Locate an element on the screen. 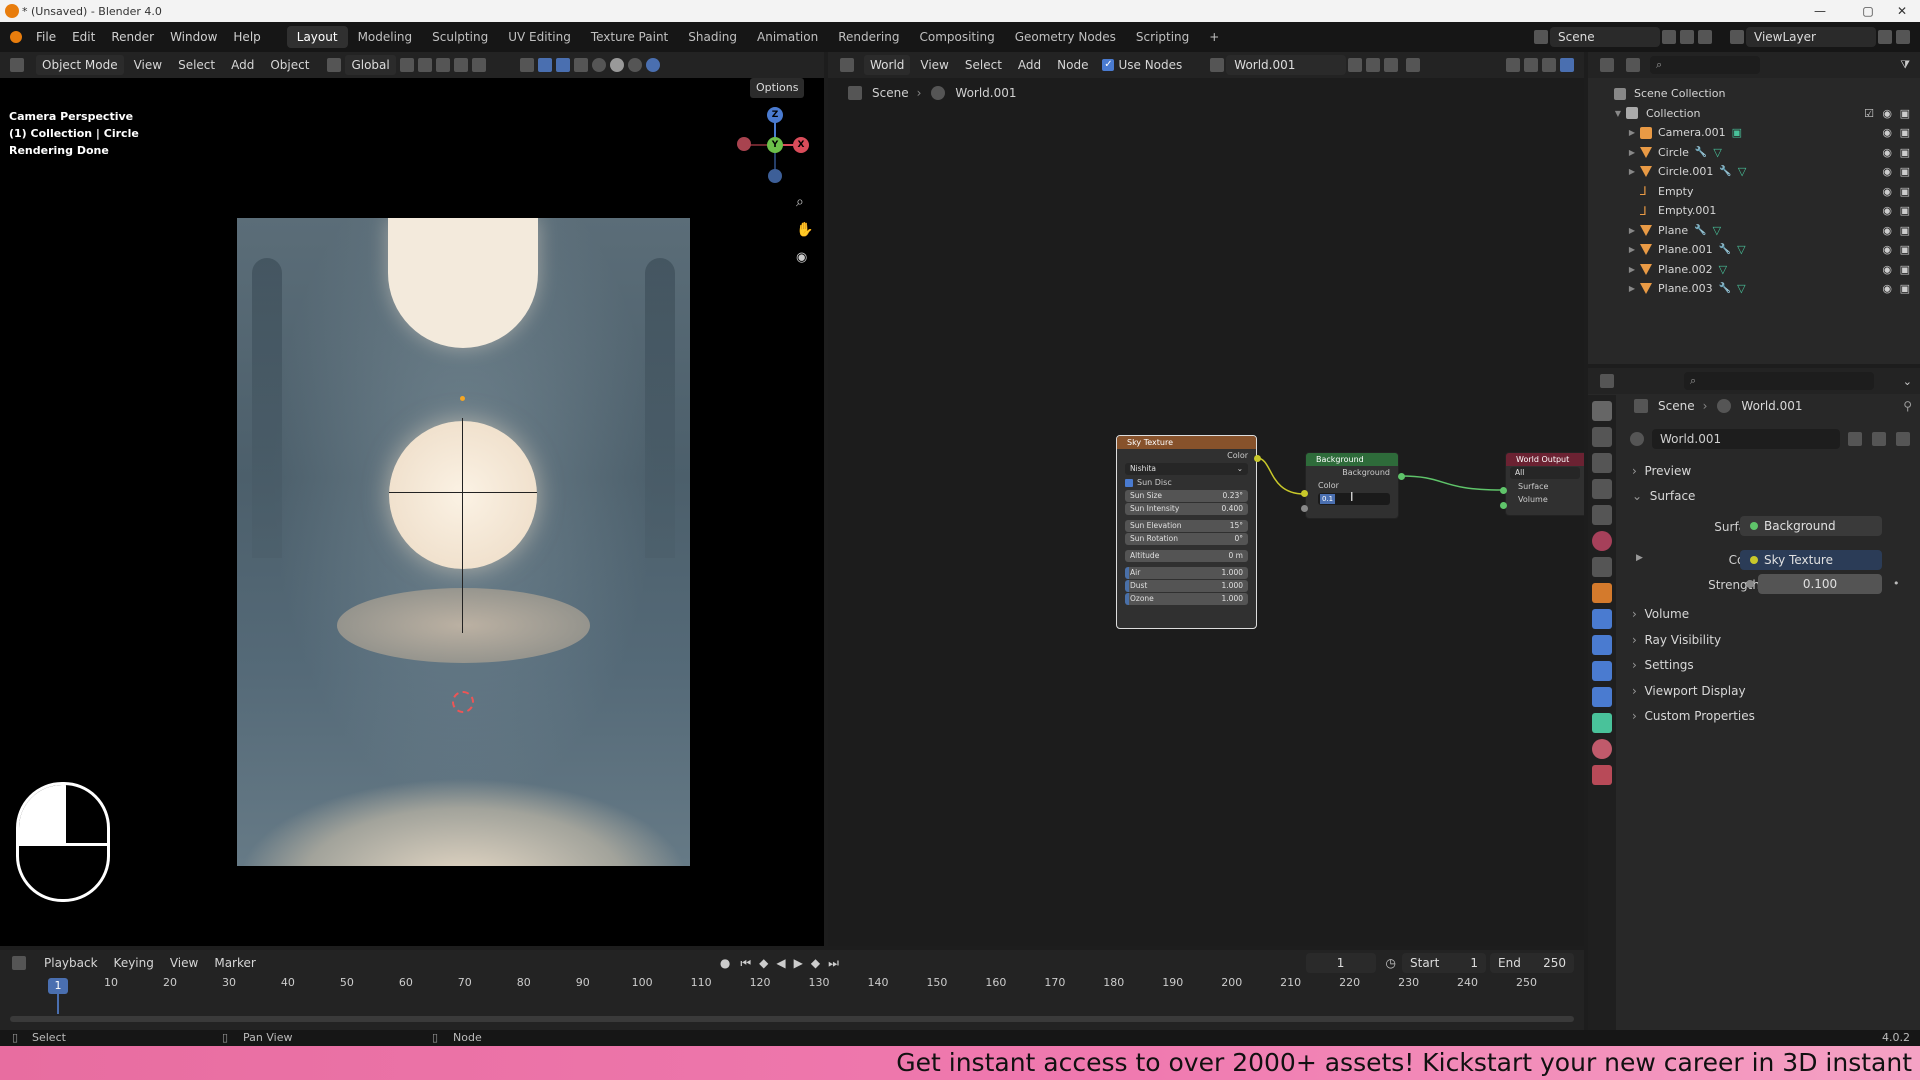  world-browse-icon is located at coordinates (1637, 439).